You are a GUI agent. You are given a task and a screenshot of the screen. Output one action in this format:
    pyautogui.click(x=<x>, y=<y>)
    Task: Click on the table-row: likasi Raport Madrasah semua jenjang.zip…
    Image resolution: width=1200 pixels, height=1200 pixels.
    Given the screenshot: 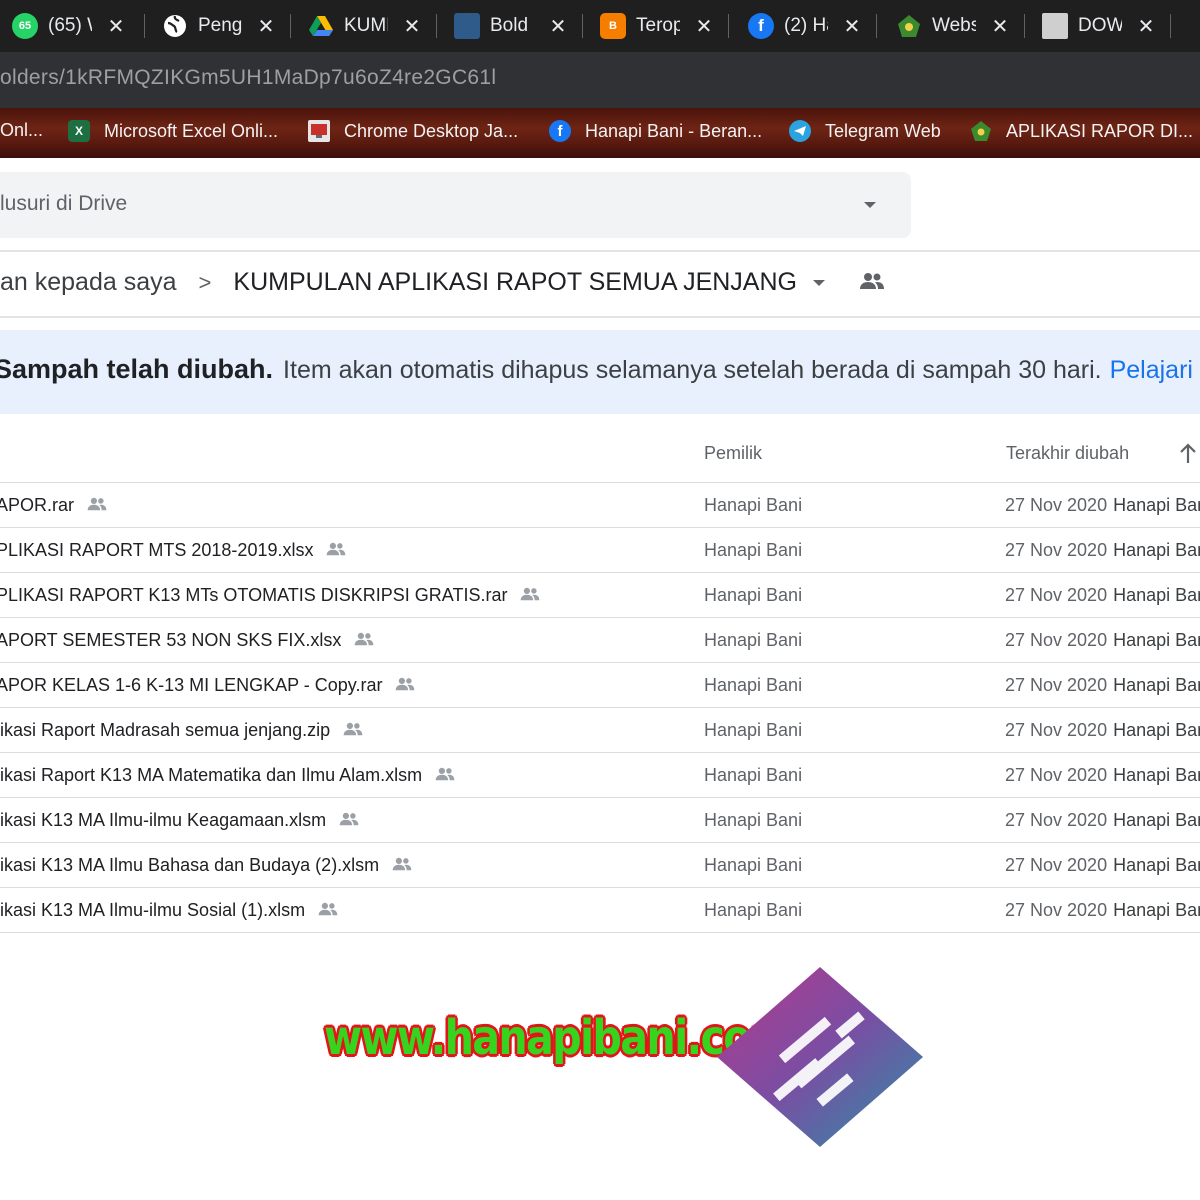 What is the action you would take?
    pyautogui.click(x=600, y=729)
    